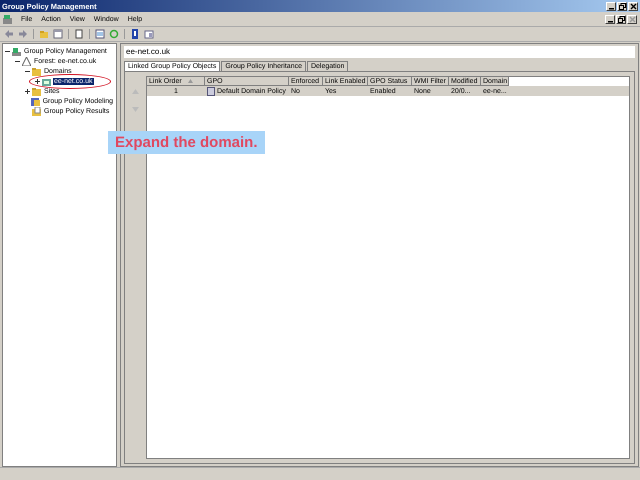 The height and width of the screenshot is (480, 640). What do you see at coordinates (26, 61) in the screenshot?
I see `triangle-icon` at bounding box center [26, 61].